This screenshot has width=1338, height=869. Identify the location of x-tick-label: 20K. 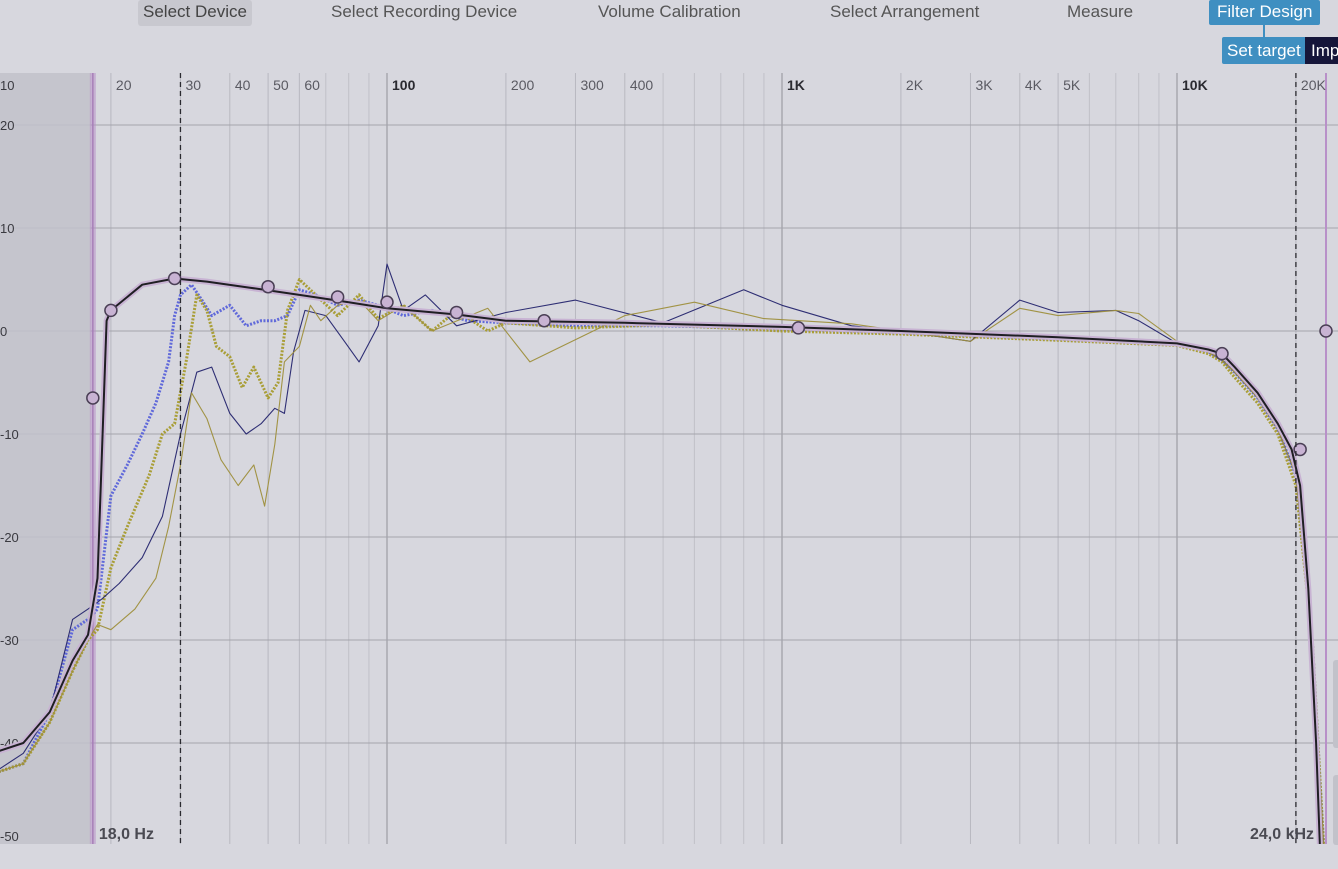
(1314, 85).